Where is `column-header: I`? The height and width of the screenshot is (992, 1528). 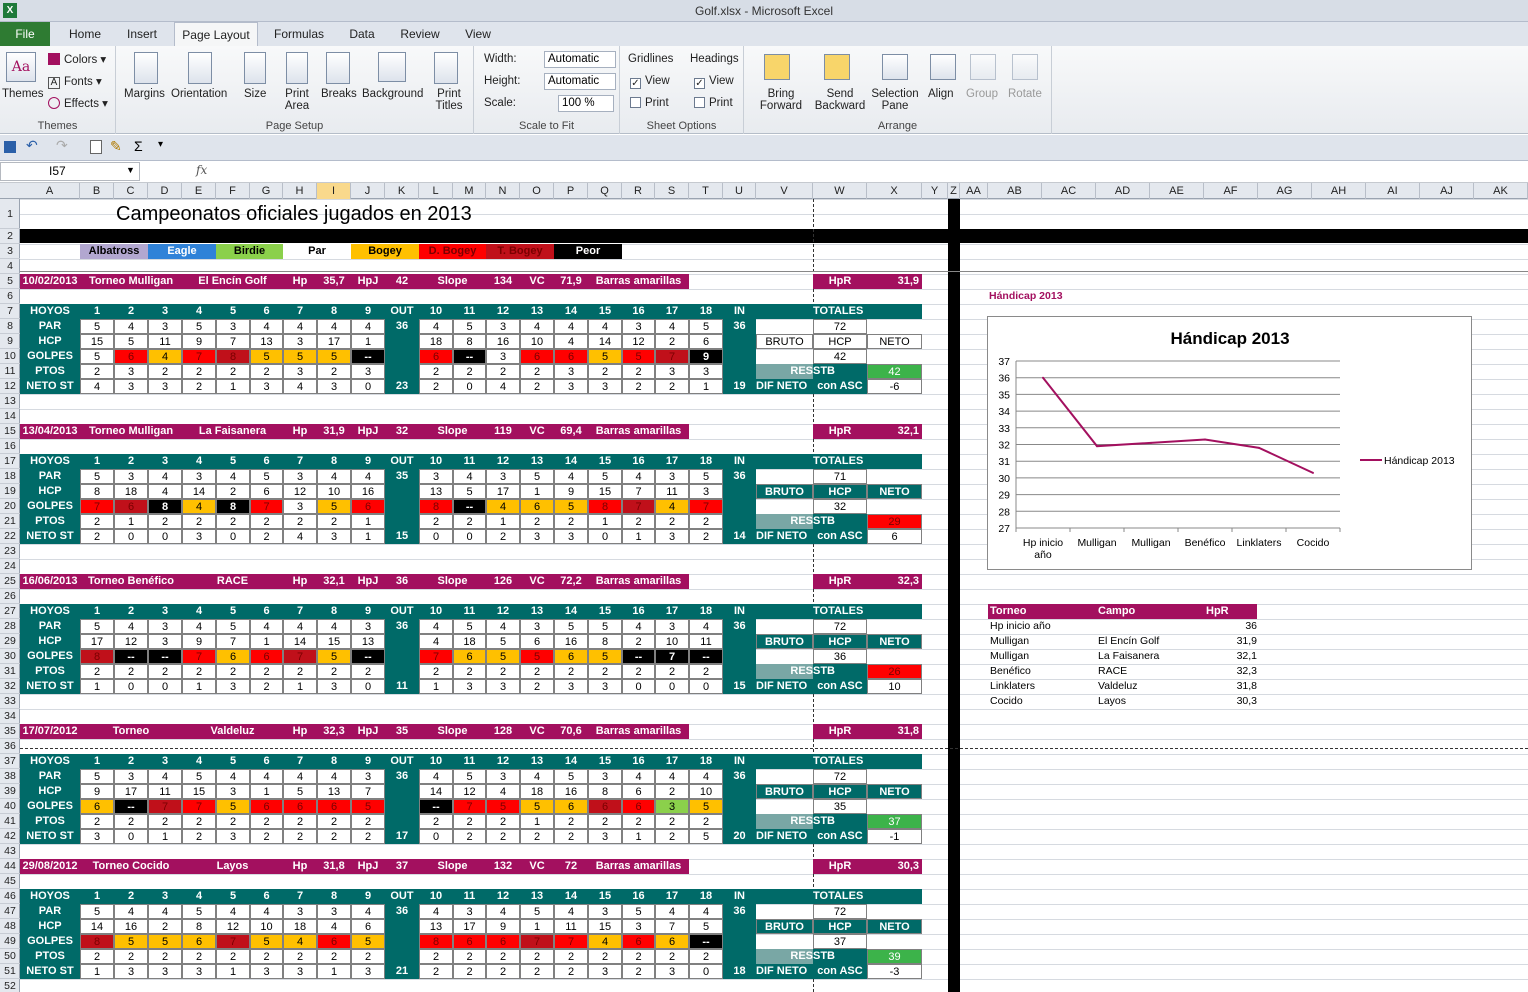 column-header: I is located at coordinates (334, 191).